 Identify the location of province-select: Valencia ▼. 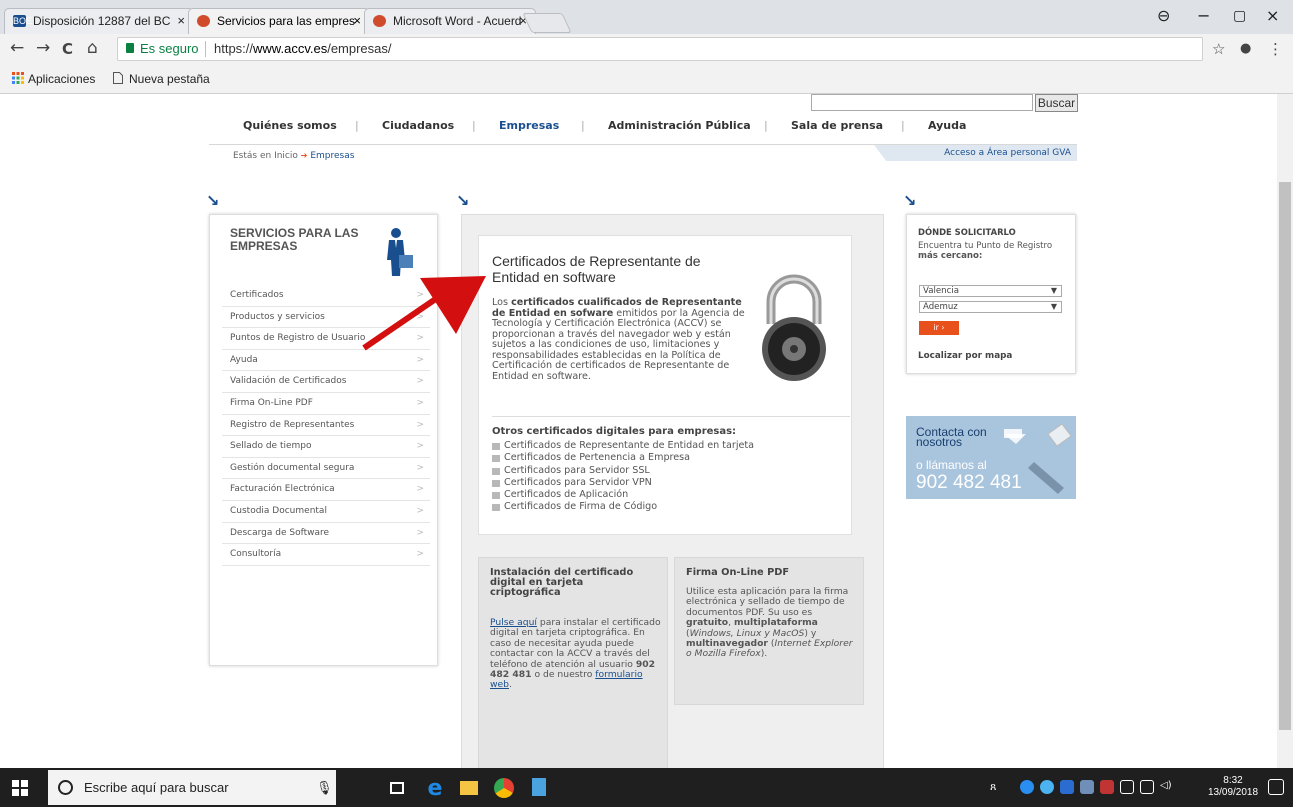
(990, 291).